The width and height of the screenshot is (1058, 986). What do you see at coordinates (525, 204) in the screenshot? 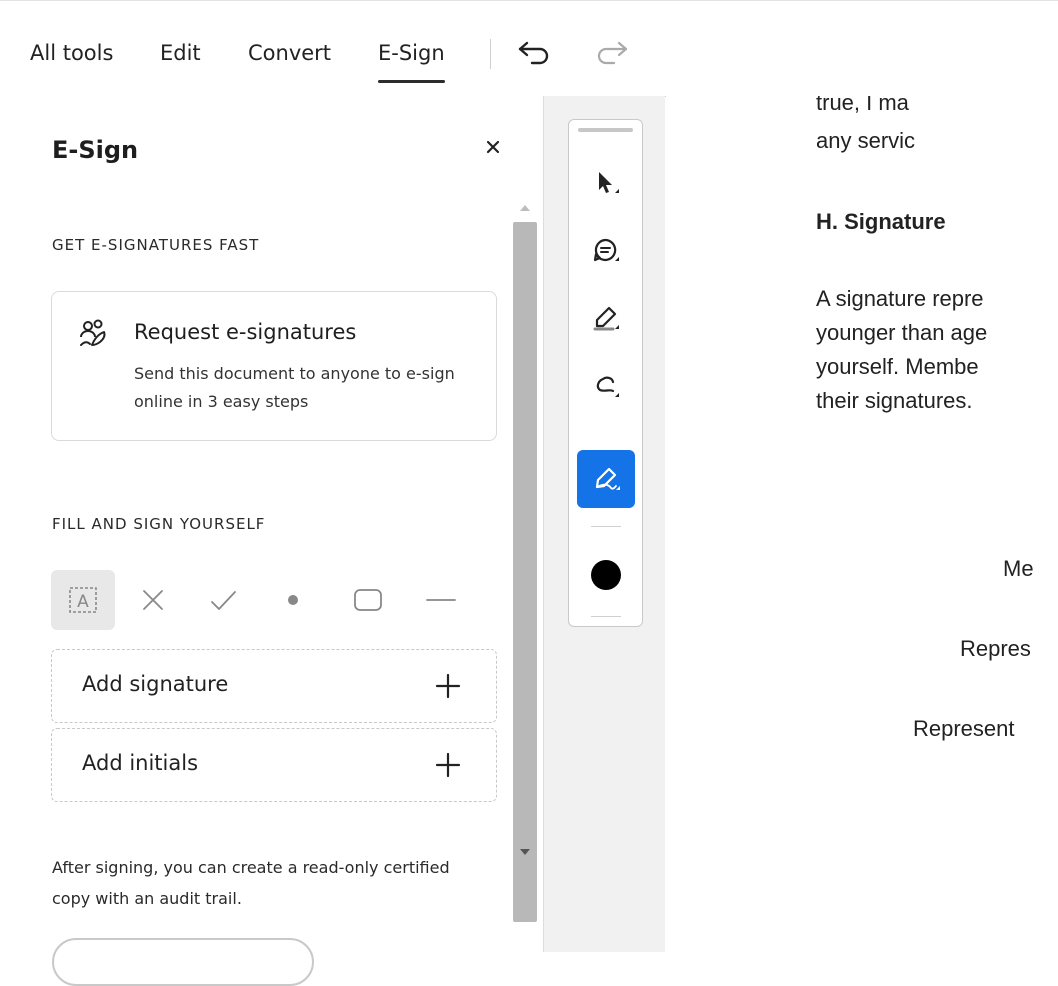
I see `scroll-up-icon` at bounding box center [525, 204].